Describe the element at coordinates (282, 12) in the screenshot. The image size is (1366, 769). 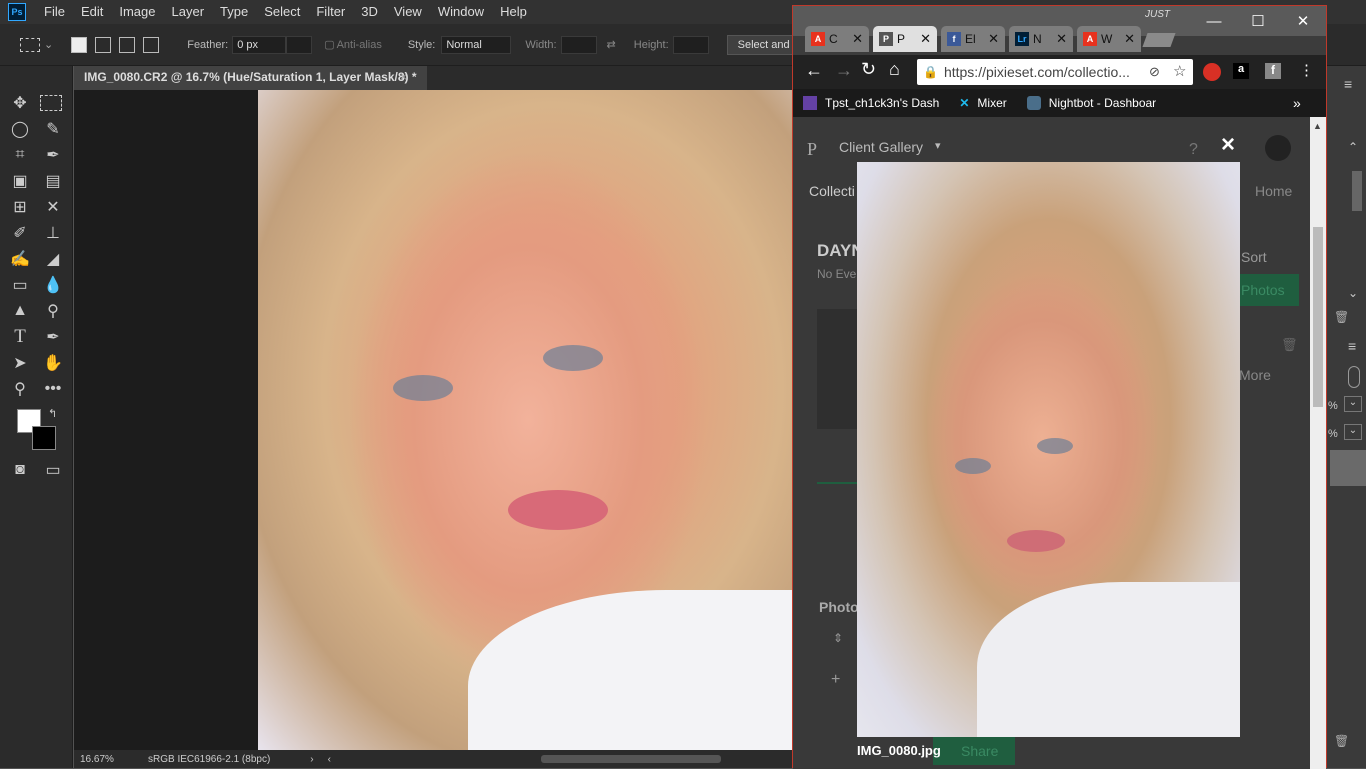
I see `menu-select: Select` at that location.